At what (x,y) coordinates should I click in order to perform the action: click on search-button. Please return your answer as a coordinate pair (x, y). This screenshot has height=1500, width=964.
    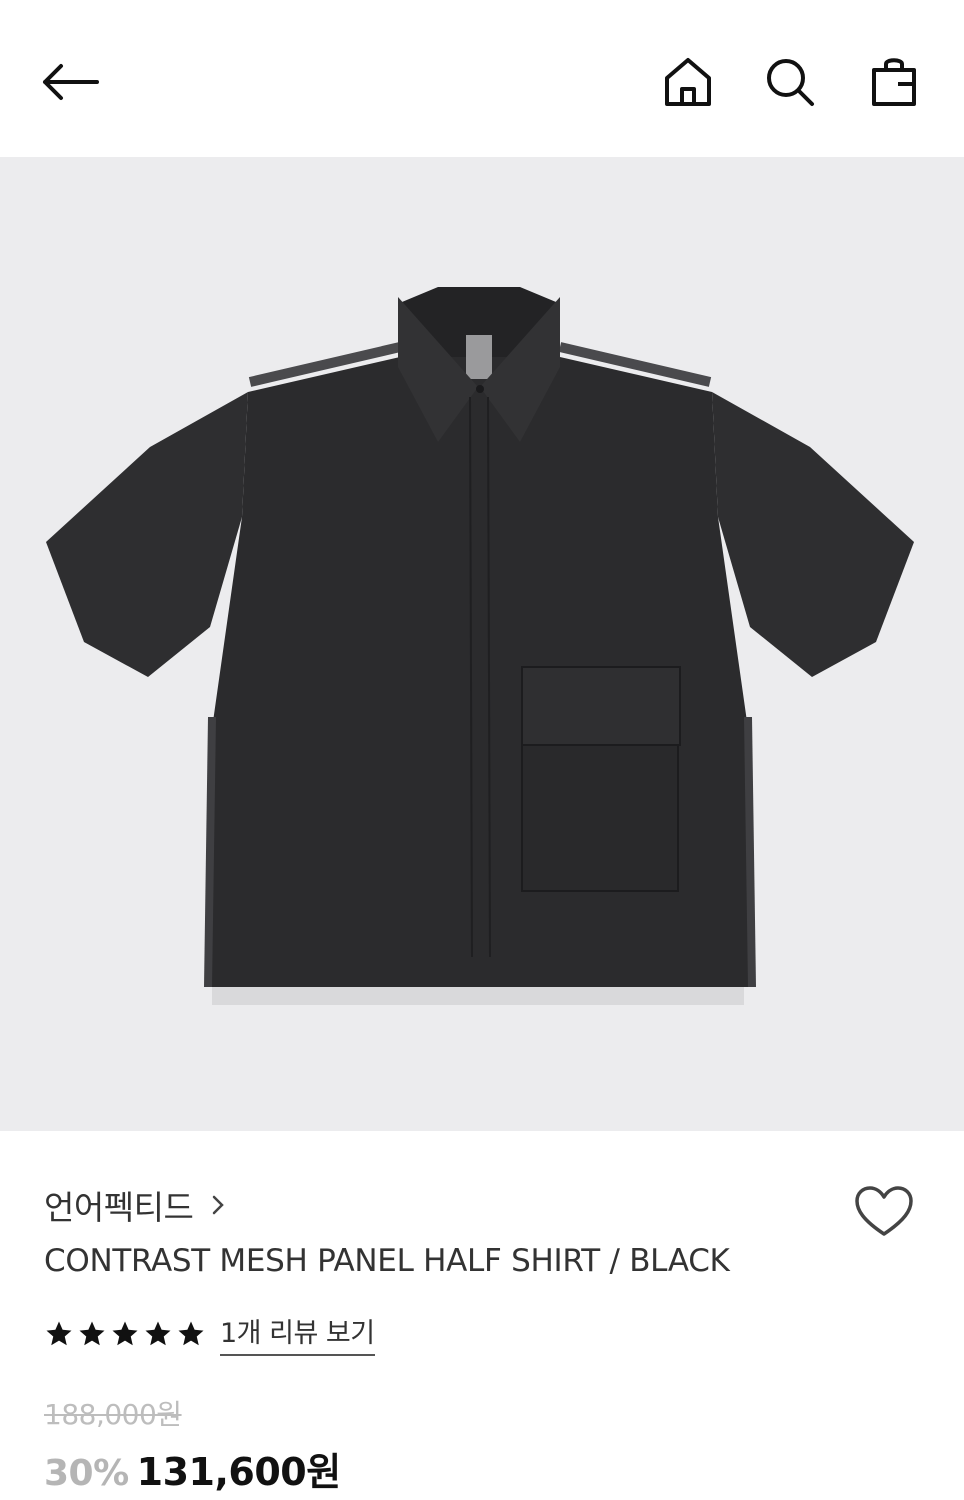
    Looking at the image, I should click on (790, 82).